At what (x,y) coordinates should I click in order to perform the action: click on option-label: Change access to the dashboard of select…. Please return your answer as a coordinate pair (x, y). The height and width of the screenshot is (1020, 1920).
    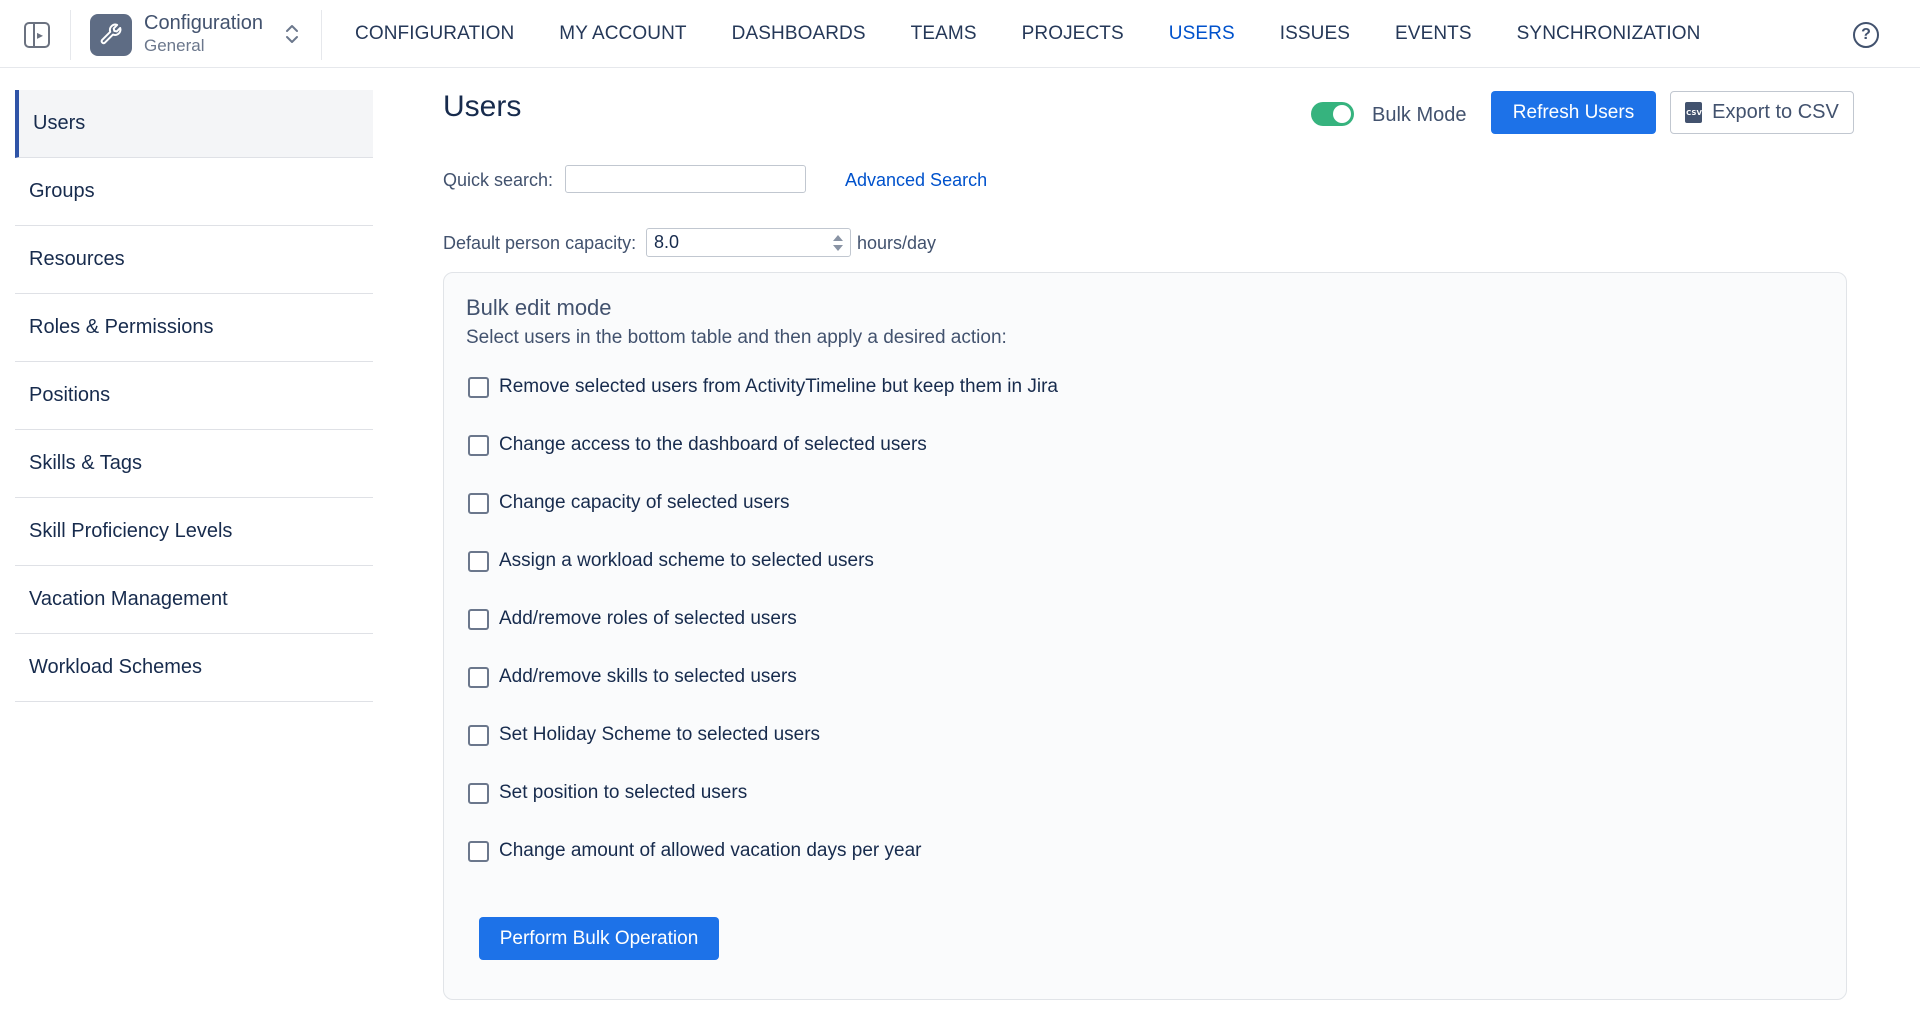
    Looking at the image, I should click on (713, 444).